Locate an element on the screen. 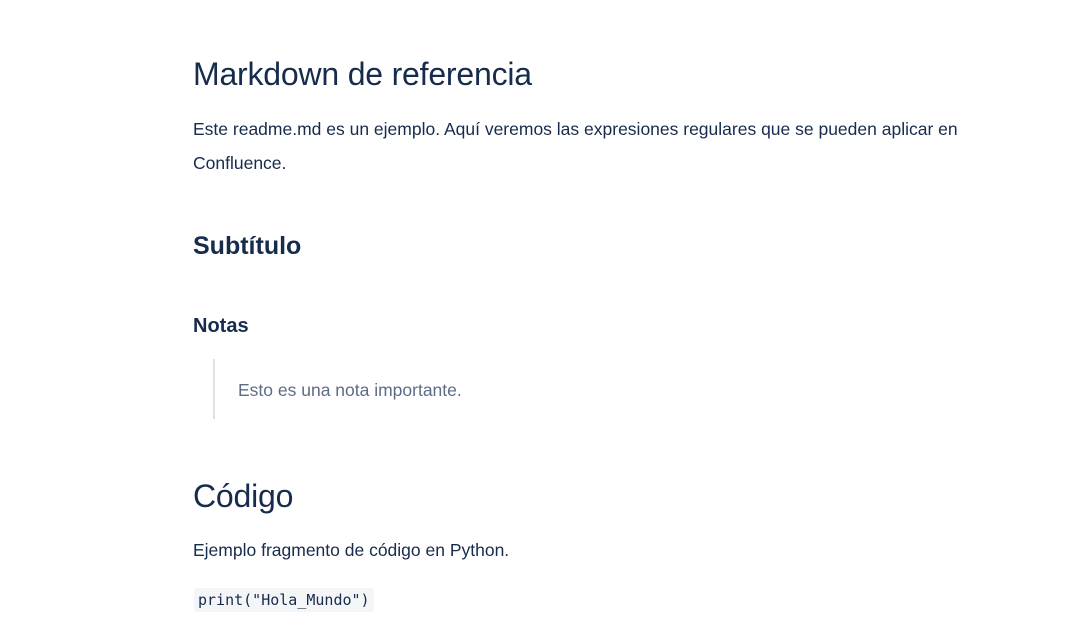  subtitle-heading: Subtítulo is located at coordinates (247, 246).